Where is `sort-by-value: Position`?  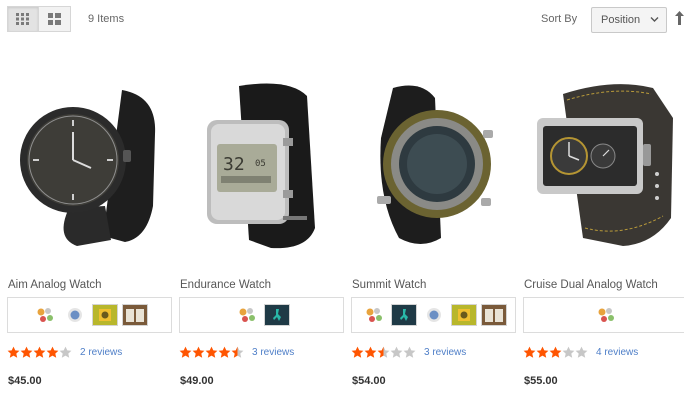
sort-by-value: Position is located at coordinates (621, 20).